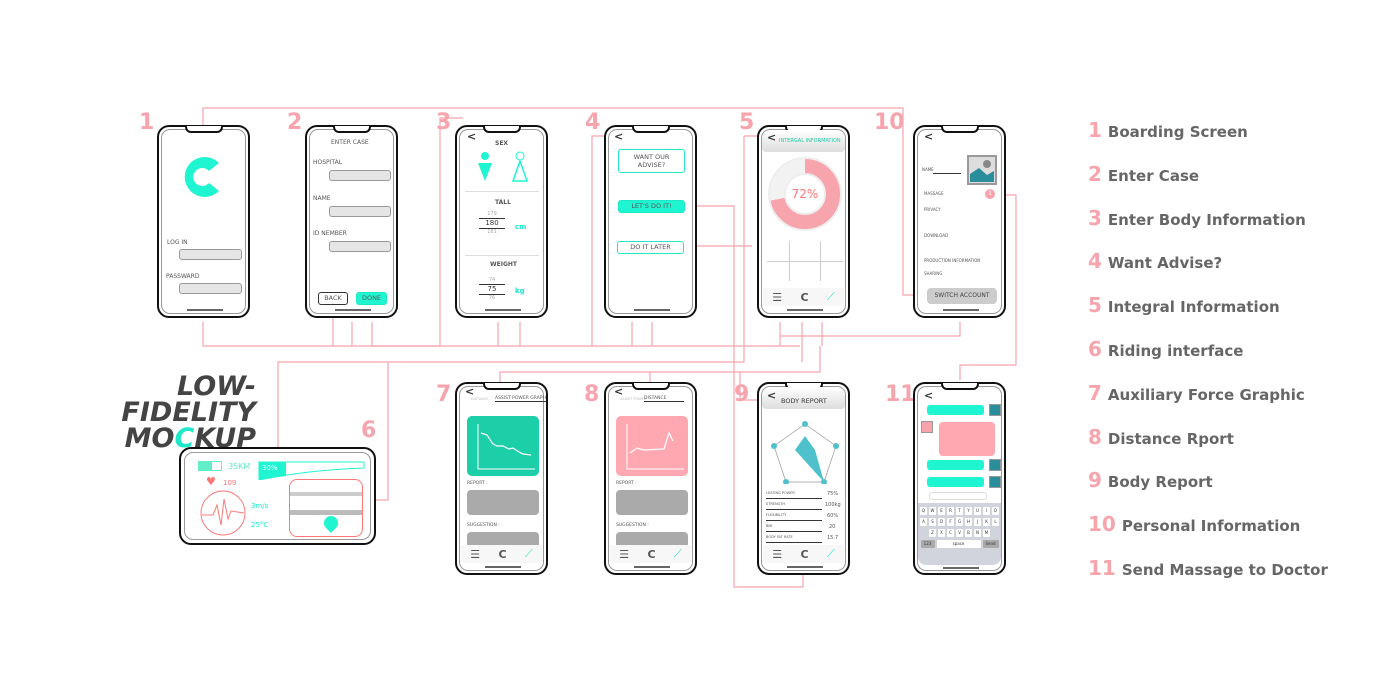  What do you see at coordinates (986, 511) in the screenshot?
I see `keyboard-key: I` at bounding box center [986, 511].